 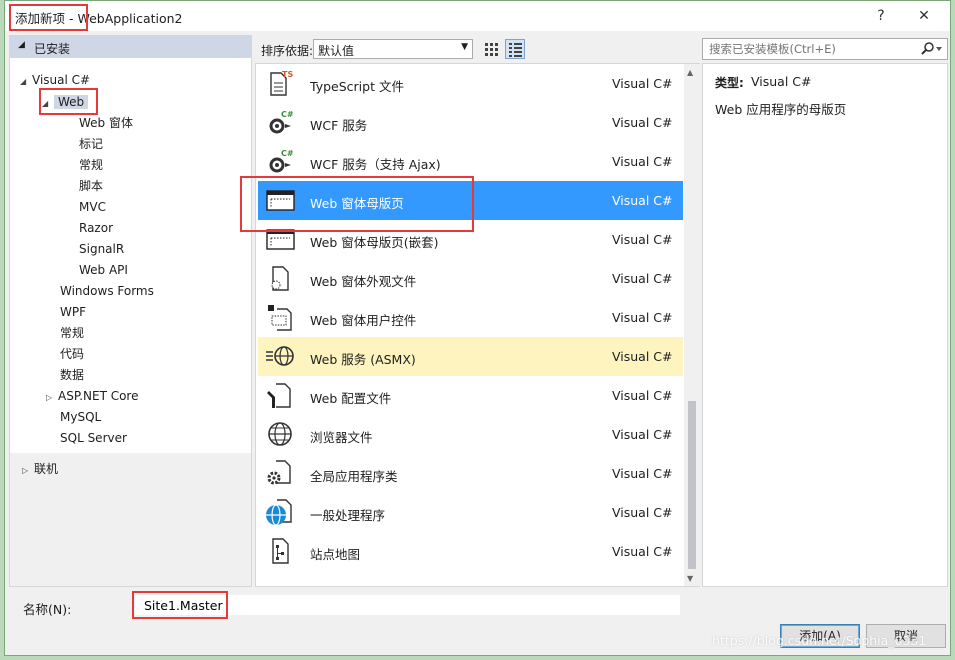 What do you see at coordinates (91, 144) in the screenshot?
I see `tree-item-markup: 标记` at bounding box center [91, 144].